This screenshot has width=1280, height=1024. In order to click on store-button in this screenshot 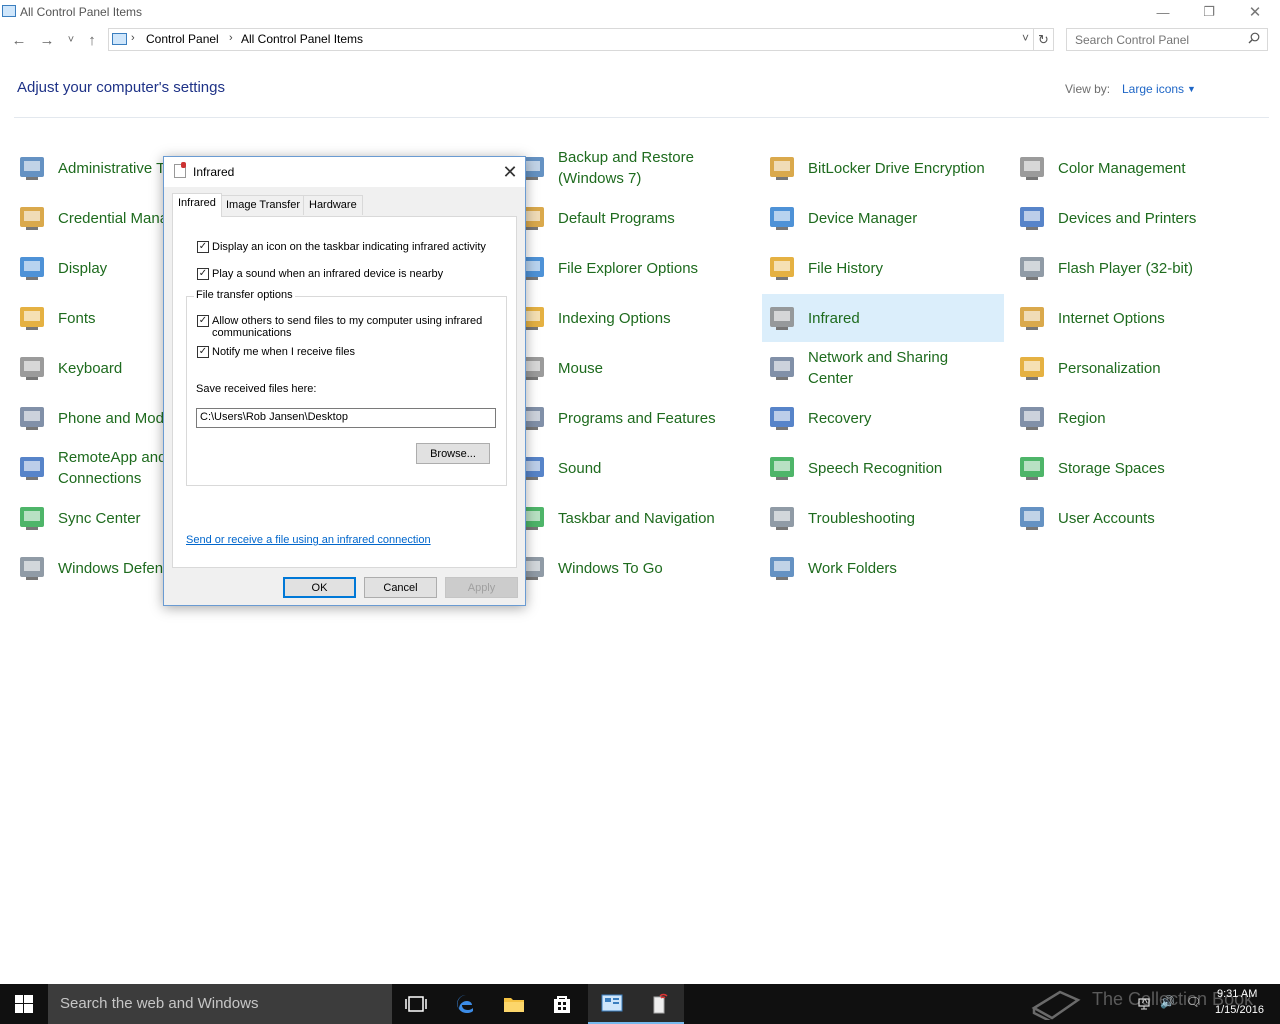, I will do `click(562, 1004)`.